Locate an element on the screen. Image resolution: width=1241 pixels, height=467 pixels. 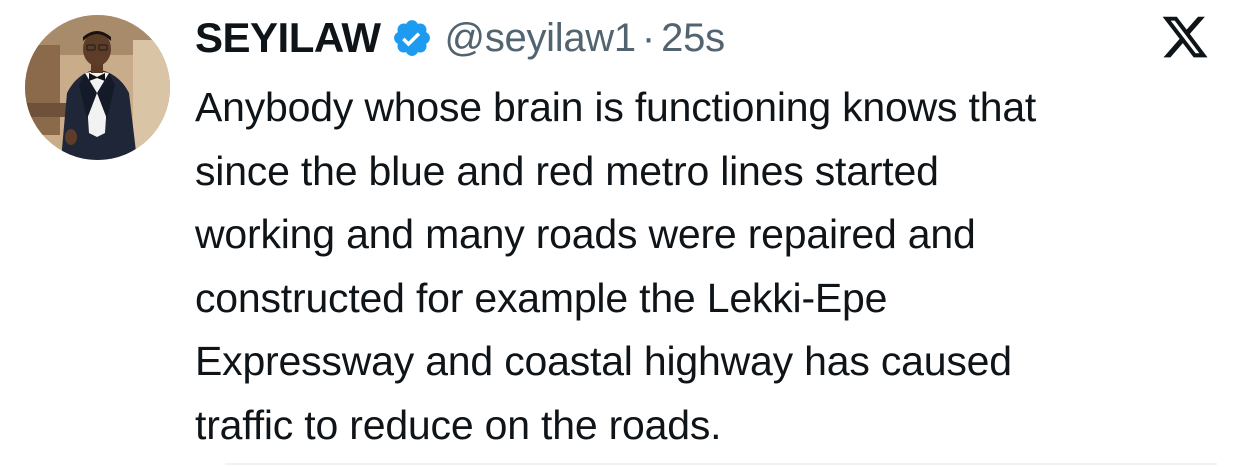
tweet-header: SEYILAW @seyilaw1 · 25s is located at coordinates (460, 38).